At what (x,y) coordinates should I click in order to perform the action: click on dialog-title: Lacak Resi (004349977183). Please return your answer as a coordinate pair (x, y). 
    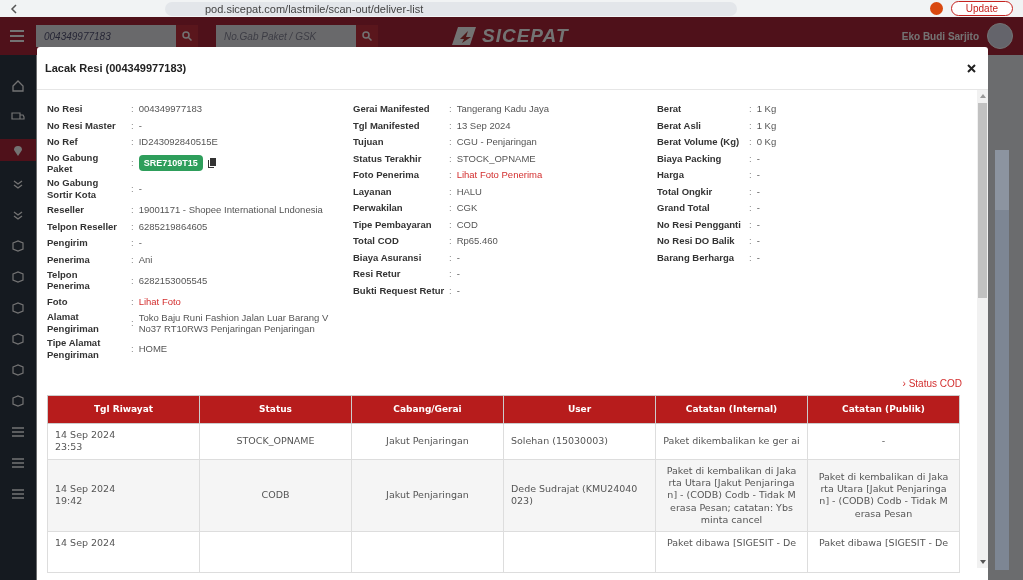
    Looking at the image, I should click on (116, 68).